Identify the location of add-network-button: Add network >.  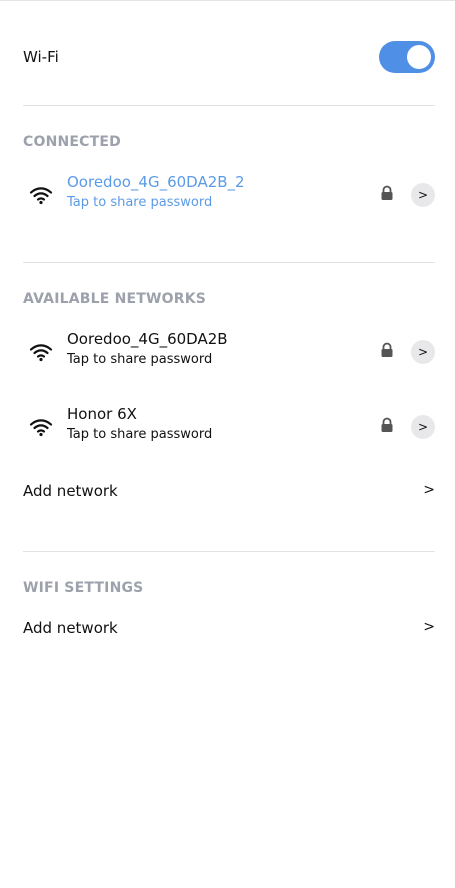
(229, 492).